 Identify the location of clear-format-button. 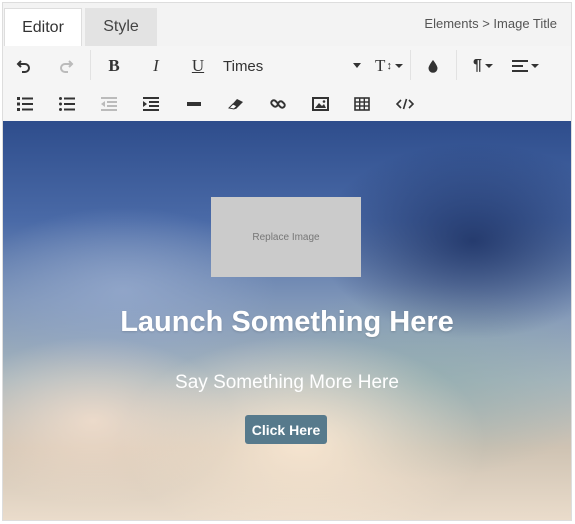
(236, 104).